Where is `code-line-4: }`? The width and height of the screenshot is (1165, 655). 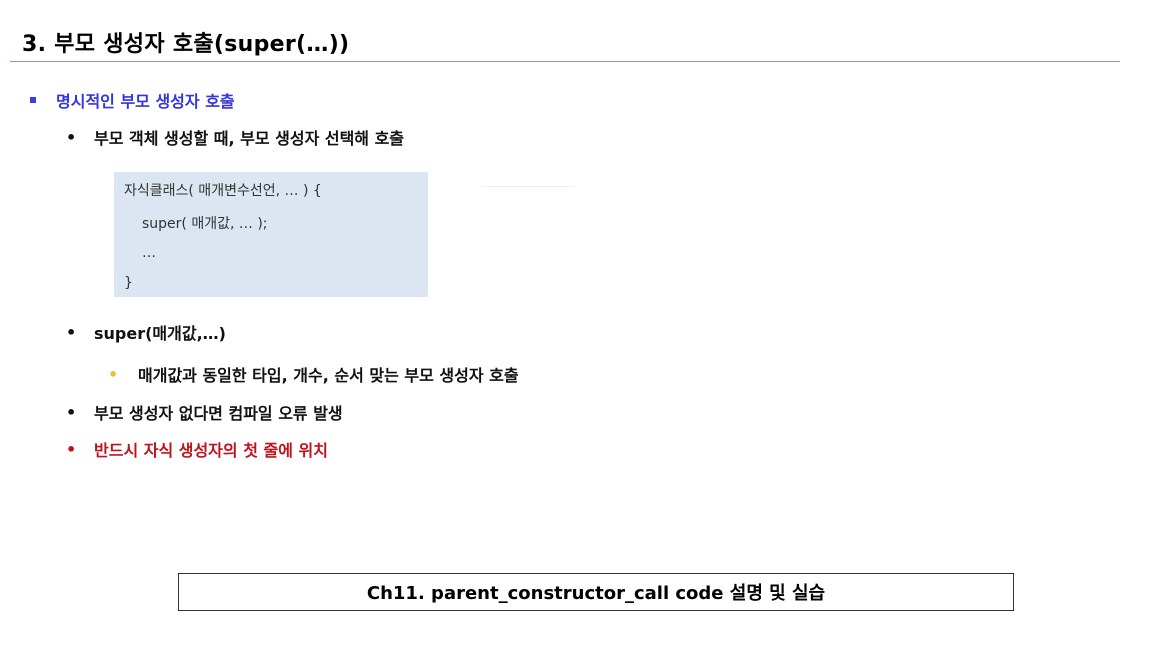 code-line-4: } is located at coordinates (128, 283).